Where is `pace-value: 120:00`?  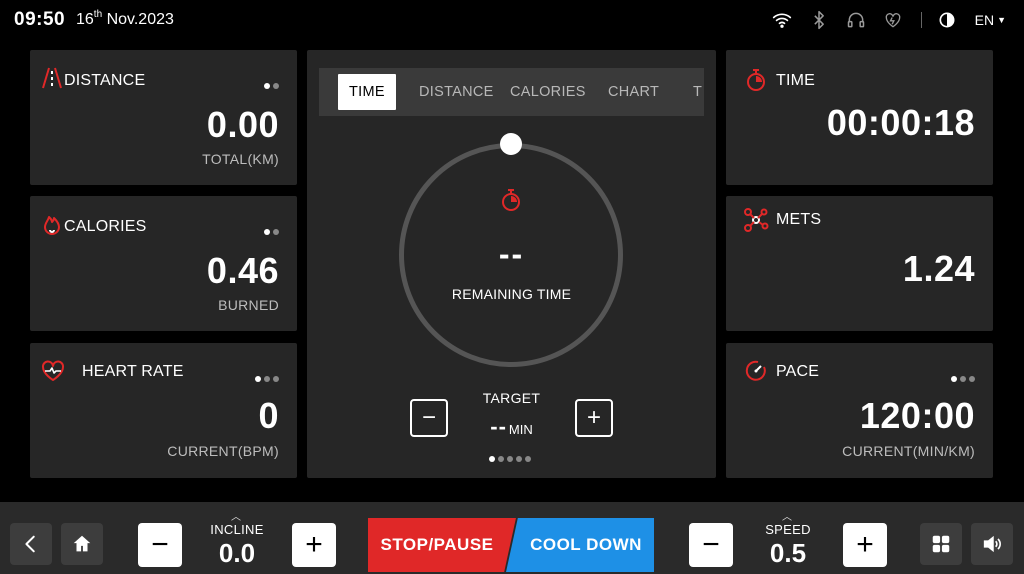 pace-value: 120:00 is located at coordinates (917, 415).